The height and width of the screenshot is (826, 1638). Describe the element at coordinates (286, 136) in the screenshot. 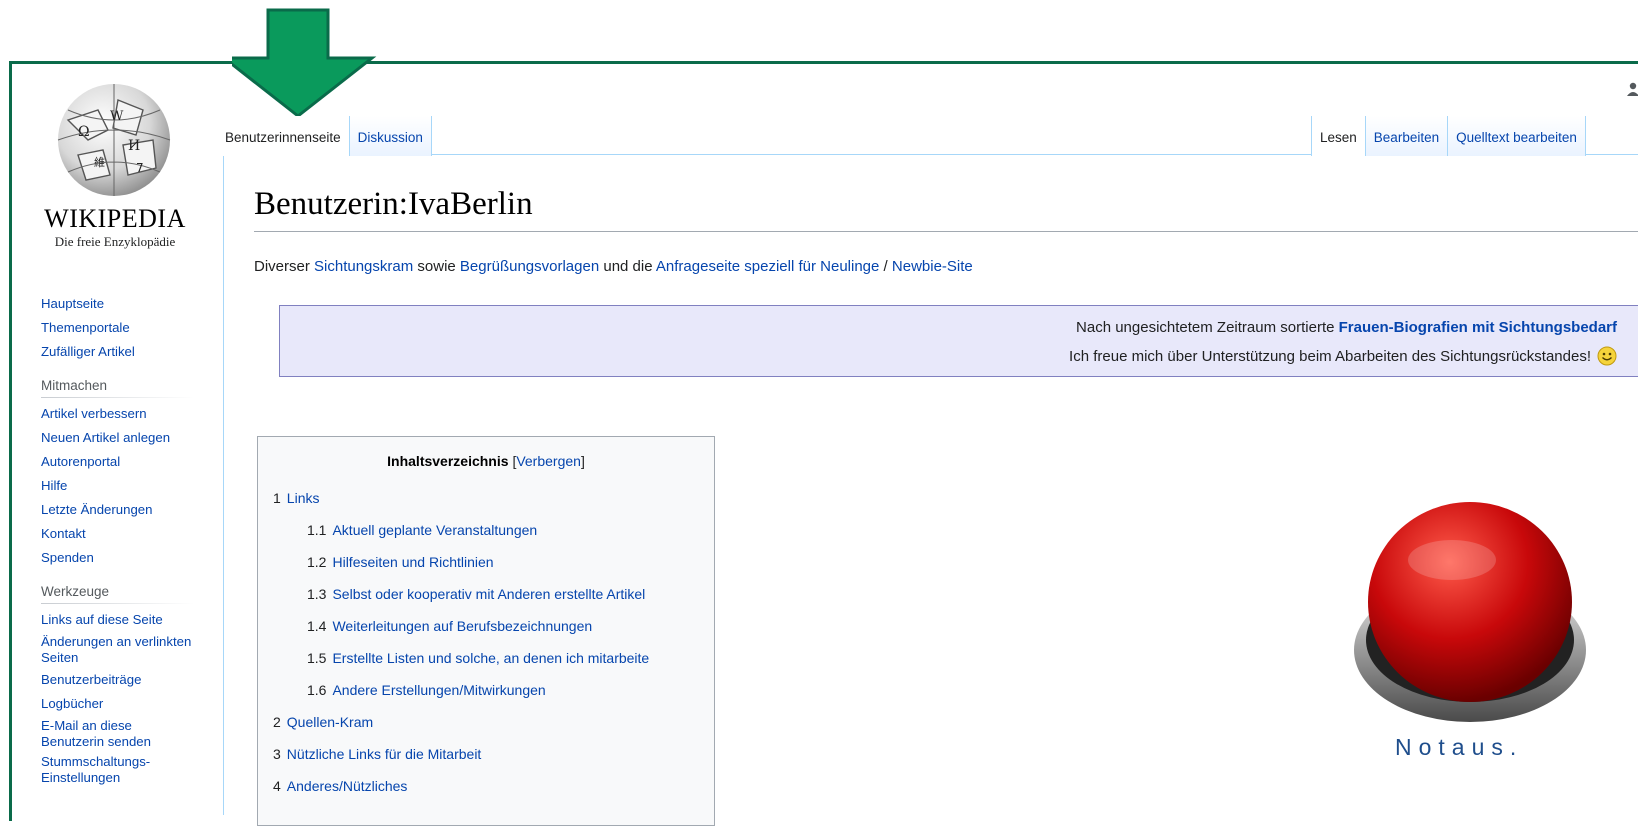

I see `tab-benutzerinnenseite: Benutzerinnenseite` at that location.